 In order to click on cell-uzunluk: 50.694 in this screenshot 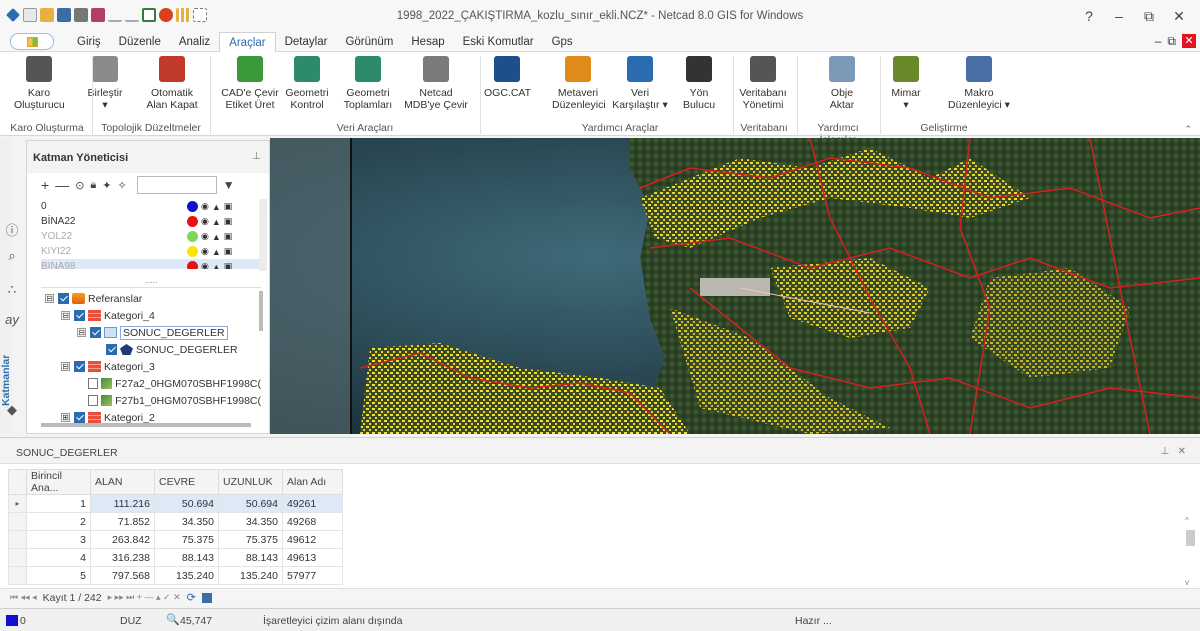, I will do `click(250, 503)`.